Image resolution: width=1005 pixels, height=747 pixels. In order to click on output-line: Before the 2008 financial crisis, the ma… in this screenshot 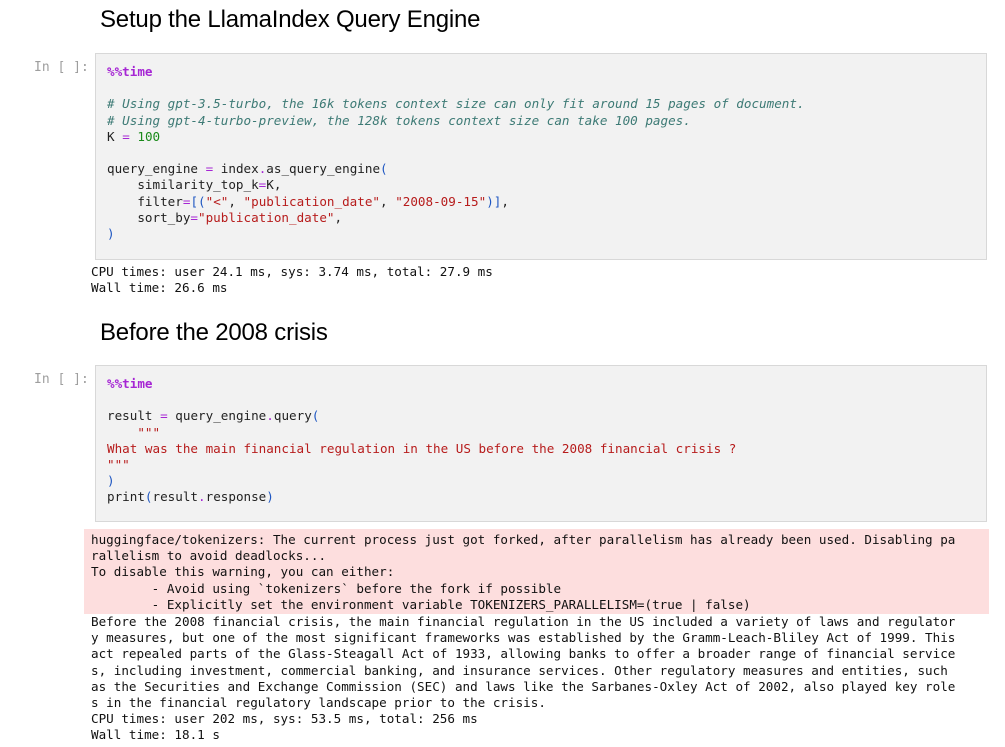, I will do `click(523, 621)`.